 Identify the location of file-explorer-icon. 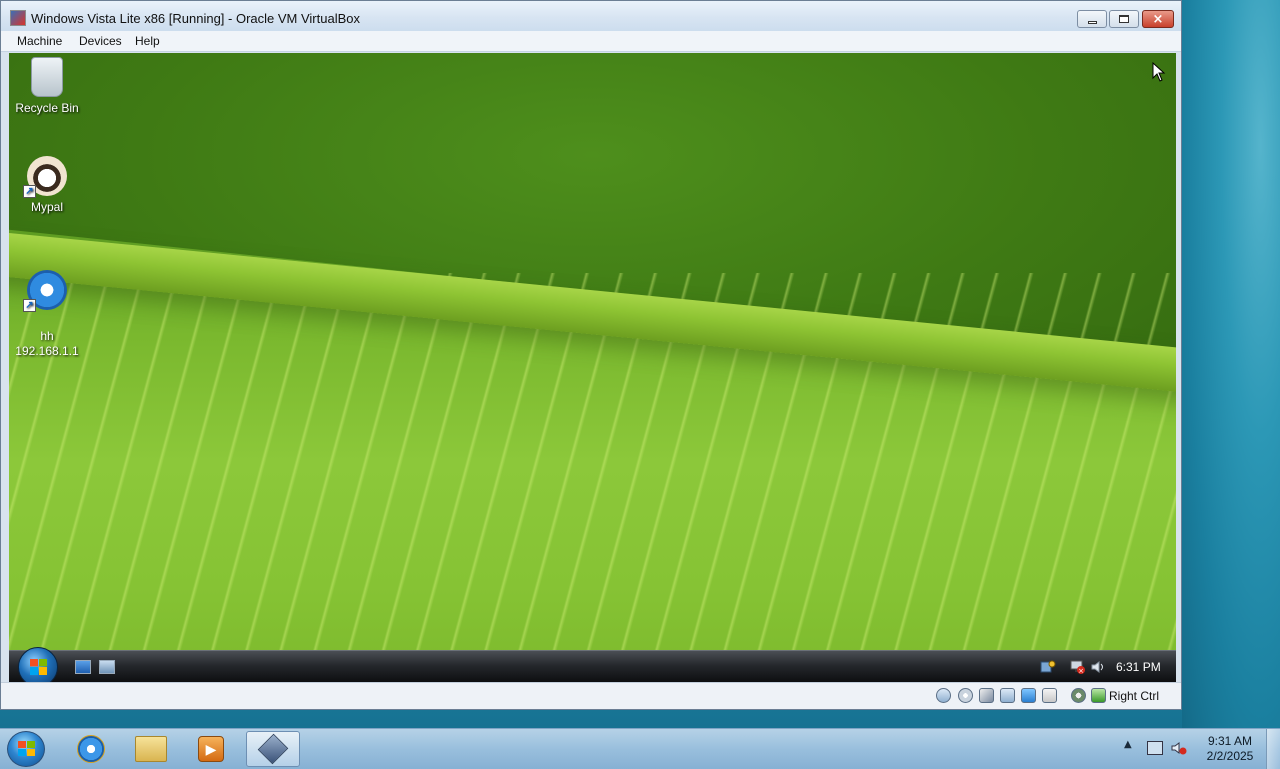
(151, 749).